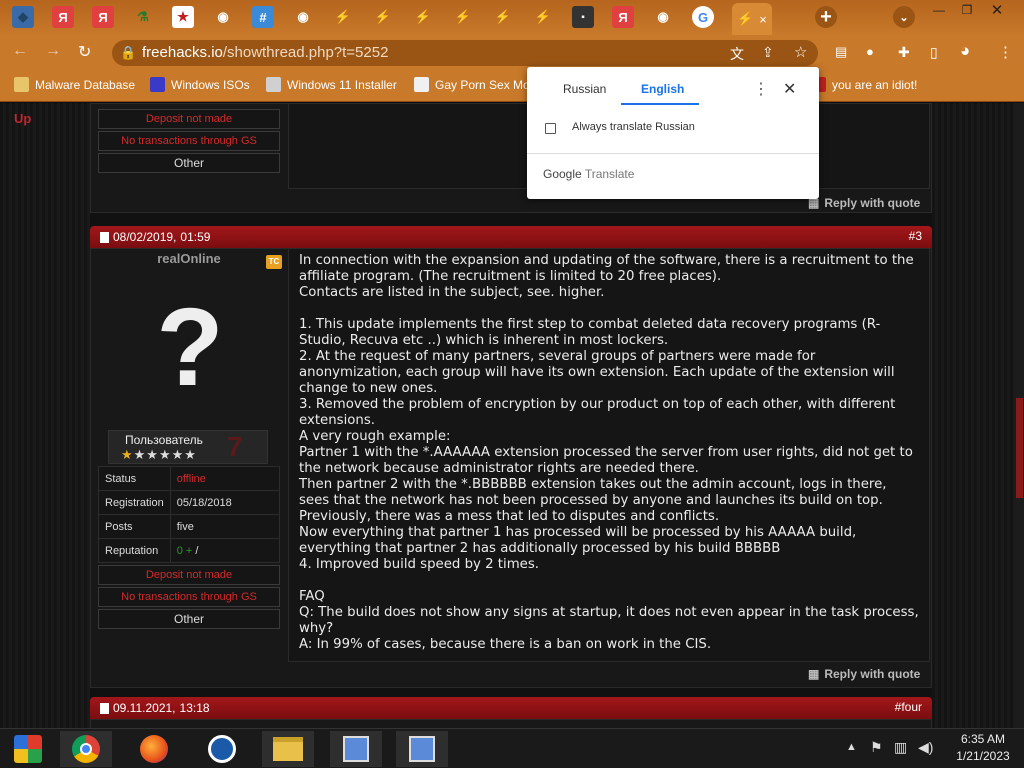 The height and width of the screenshot is (768, 1024). What do you see at coordinates (939, 10) in the screenshot?
I see `minimize-button: —` at bounding box center [939, 10].